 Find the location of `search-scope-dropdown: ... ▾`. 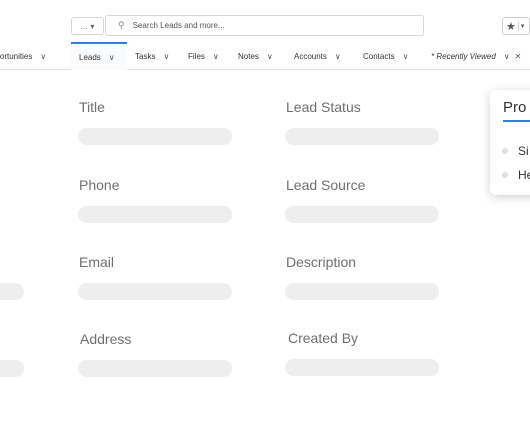

search-scope-dropdown: ... ▾ is located at coordinates (87, 26).